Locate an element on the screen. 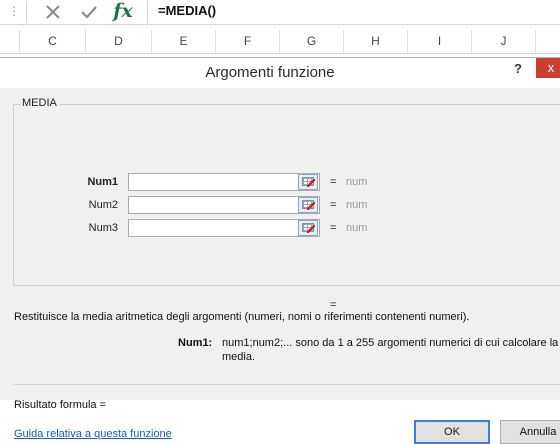 The image size is (560, 444). help-button: ? is located at coordinates (518, 68).